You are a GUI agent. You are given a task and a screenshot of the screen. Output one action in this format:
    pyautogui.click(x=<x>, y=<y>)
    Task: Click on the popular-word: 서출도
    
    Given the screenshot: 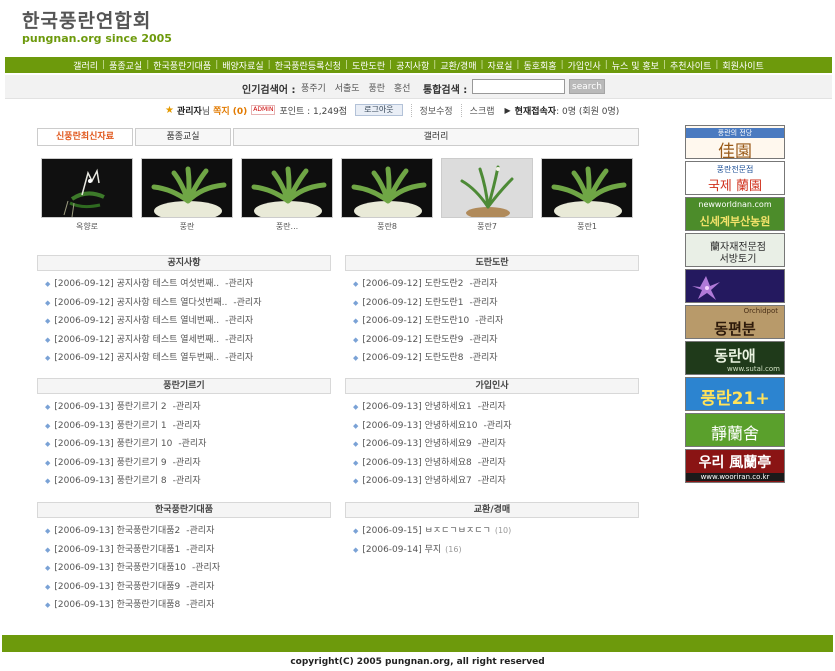 What is the action you would take?
    pyautogui.click(x=347, y=89)
    